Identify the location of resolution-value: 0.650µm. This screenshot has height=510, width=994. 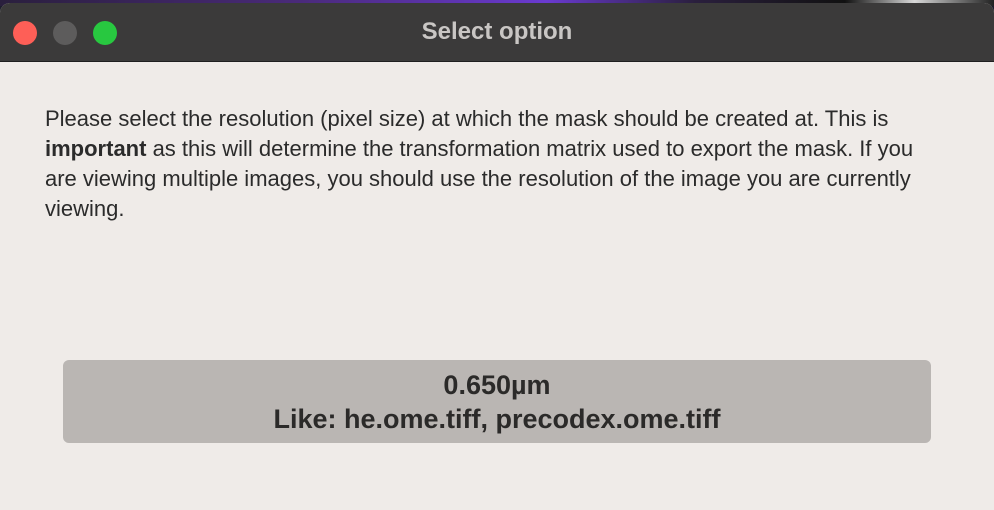
(497, 384).